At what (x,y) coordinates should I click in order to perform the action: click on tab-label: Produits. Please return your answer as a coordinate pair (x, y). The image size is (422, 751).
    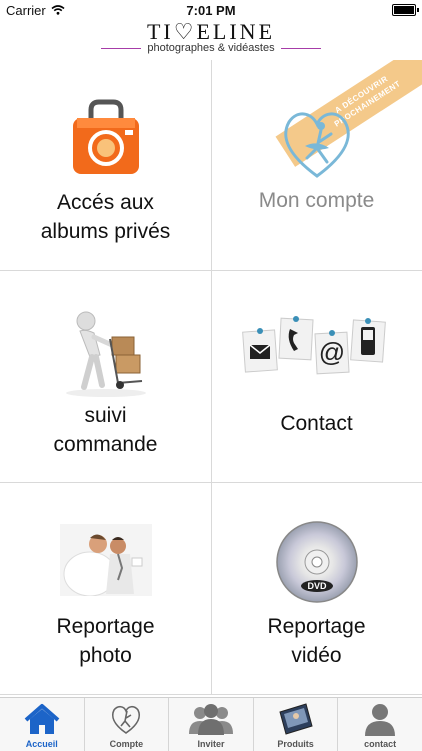
    Looking at the image, I should click on (295, 744).